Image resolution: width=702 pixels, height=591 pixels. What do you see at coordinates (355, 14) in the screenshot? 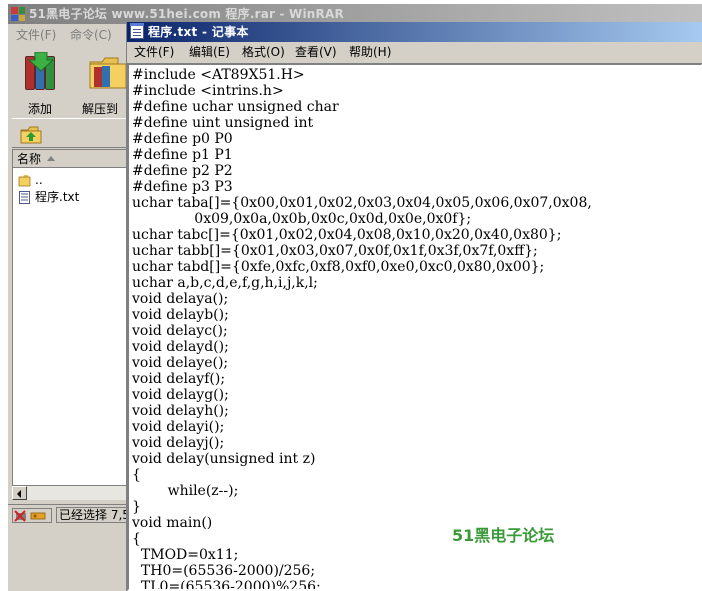
I see `winrar-title-bar: 51黑电子论坛 www.51hei.com 程序.rar - WinRAR` at bounding box center [355, 14].